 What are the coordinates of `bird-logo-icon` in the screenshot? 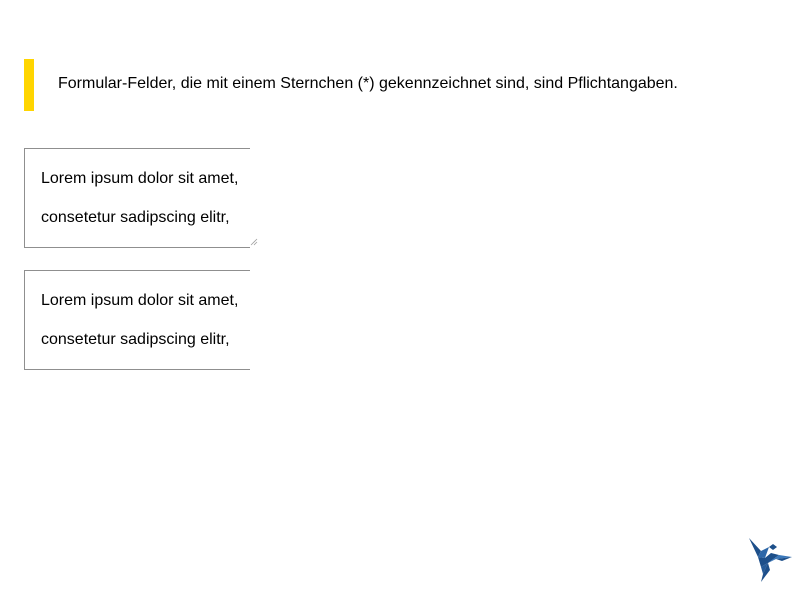 It's located at (770, 560).